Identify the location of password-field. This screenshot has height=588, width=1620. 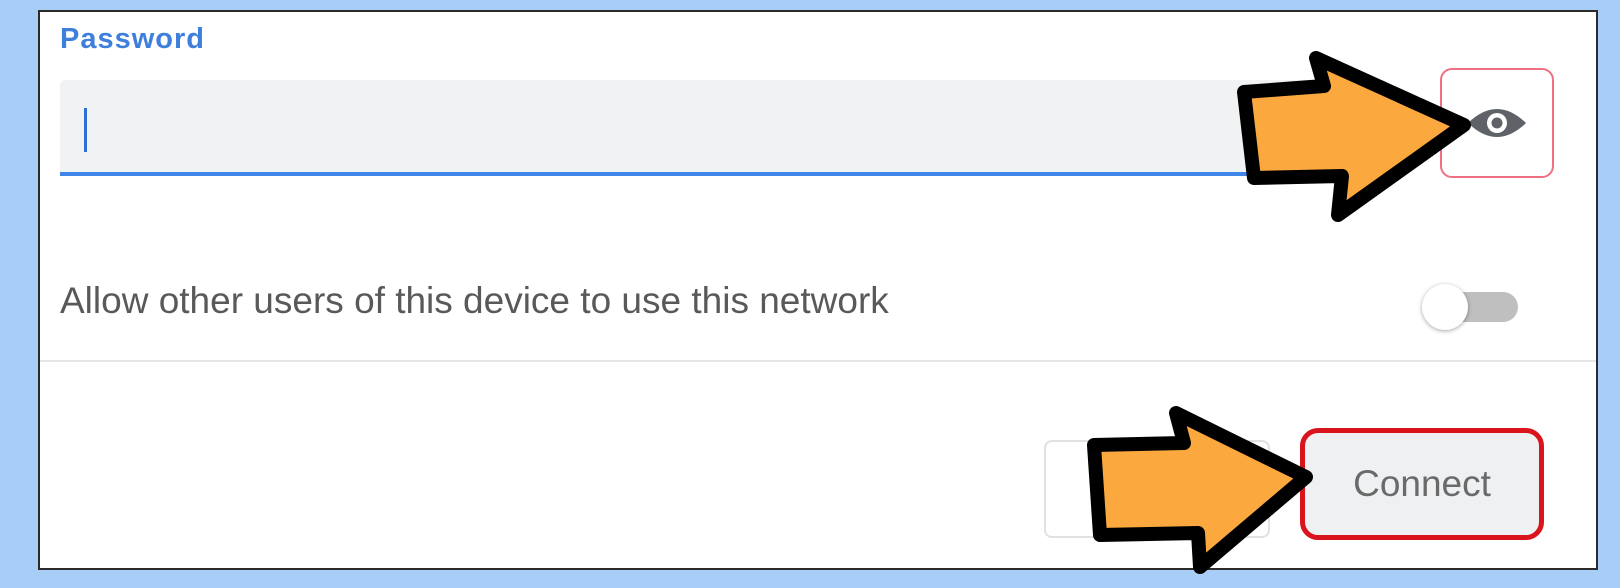
(724, 128).